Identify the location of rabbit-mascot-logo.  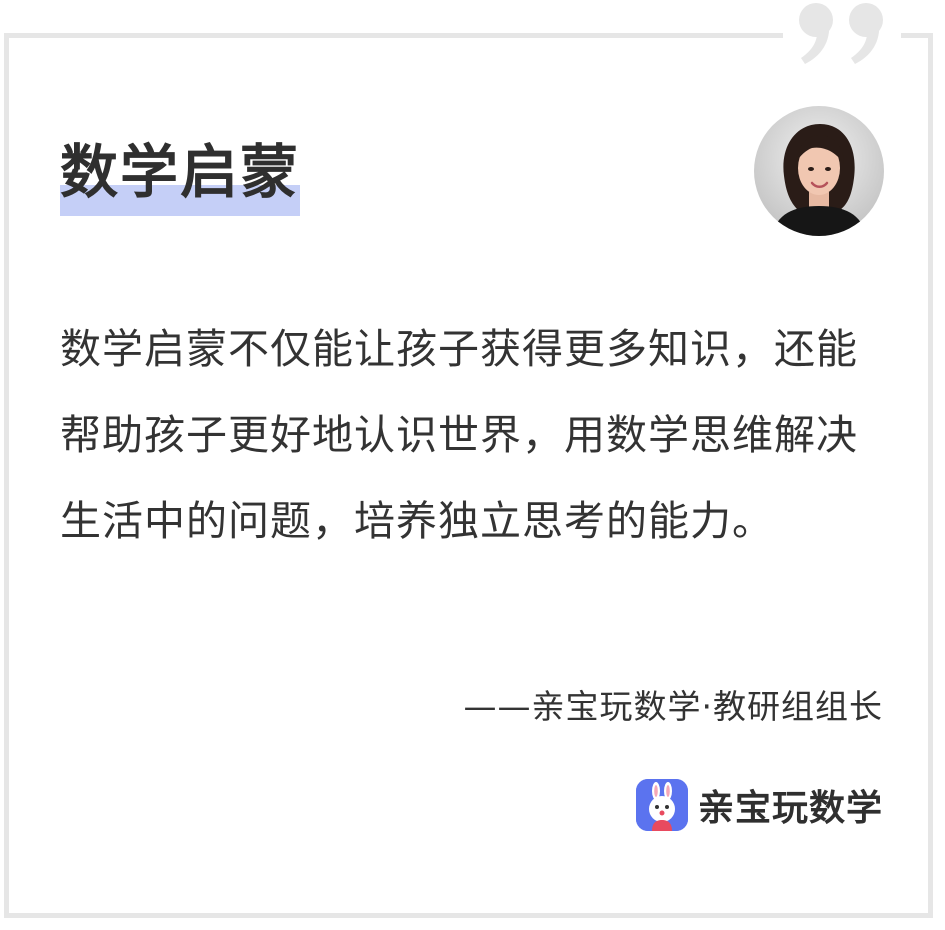
(661, 805).